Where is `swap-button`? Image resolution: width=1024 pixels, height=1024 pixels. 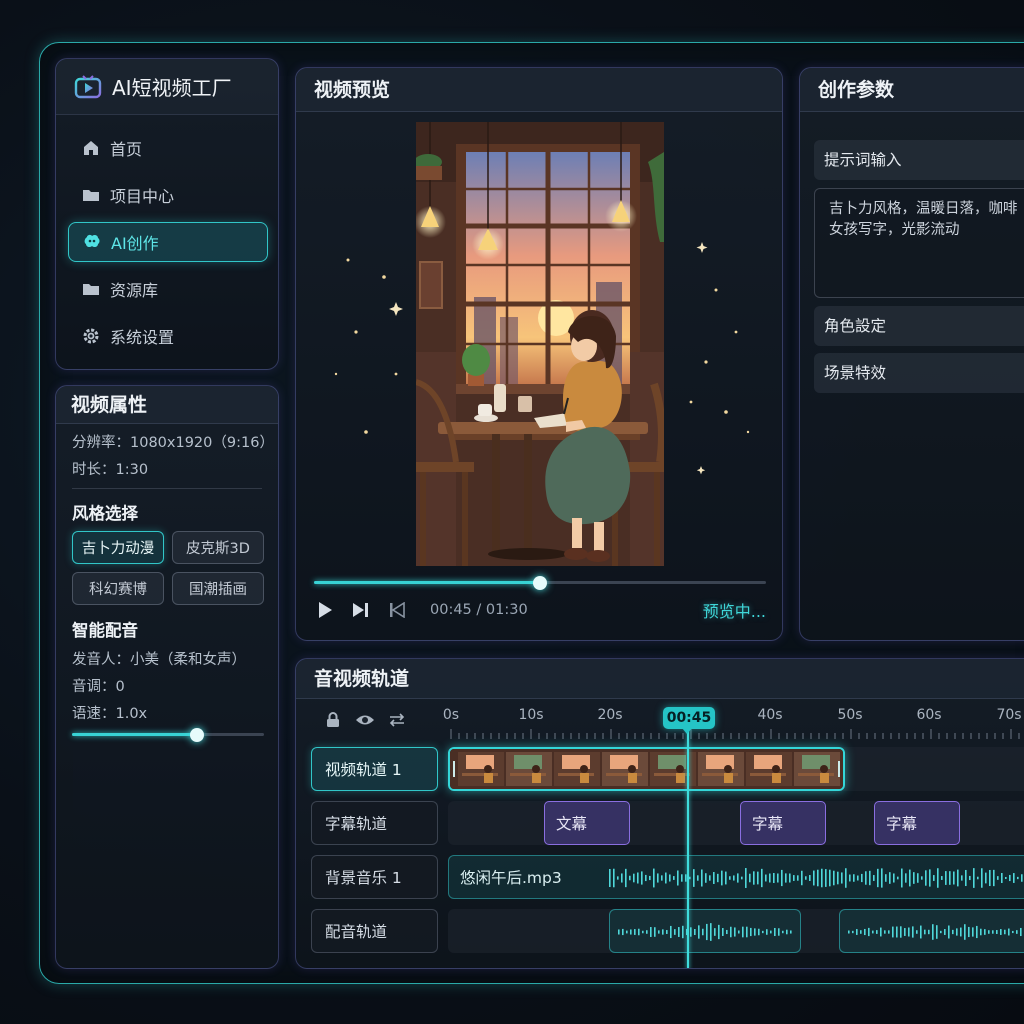 swap-button is located at coordinates (397, 720).